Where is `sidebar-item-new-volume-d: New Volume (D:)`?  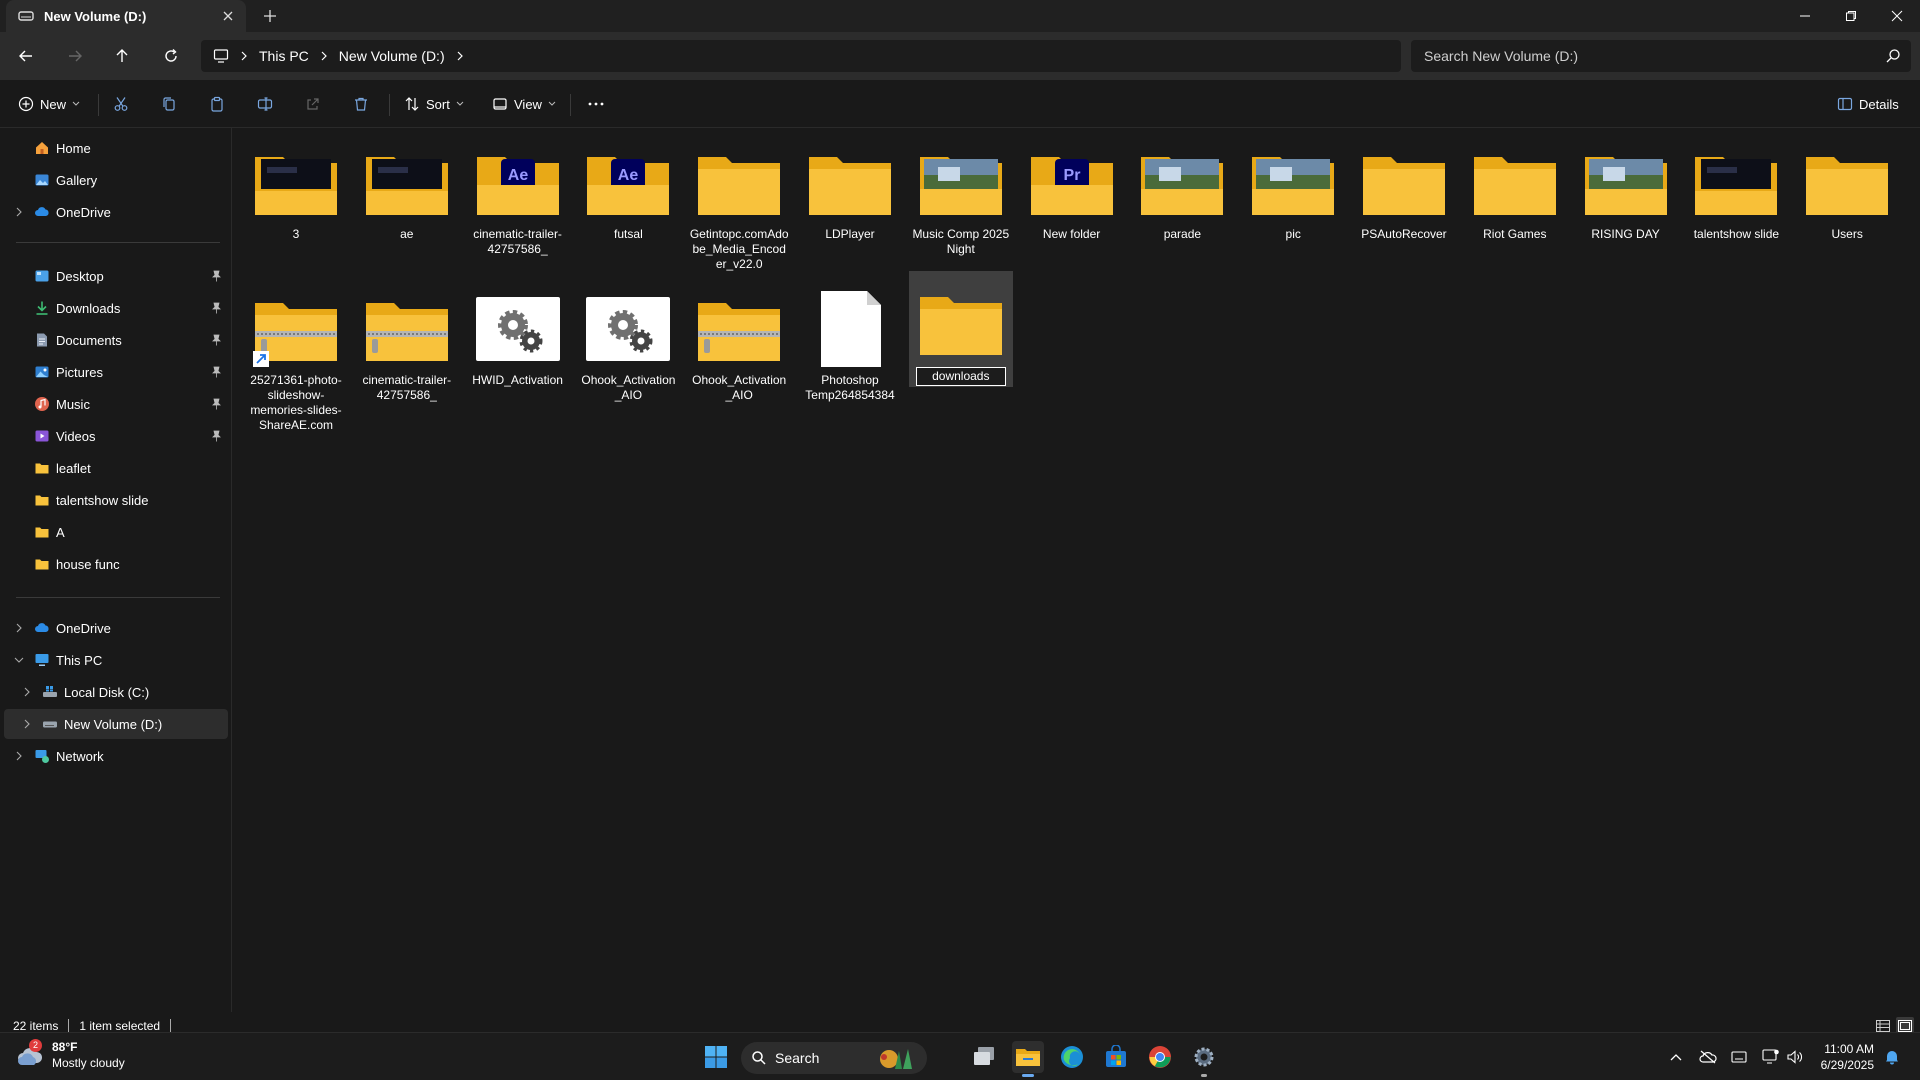
sidebar-item-new-volume-d: New Volume (D:) is located at coordinates (116, 724).